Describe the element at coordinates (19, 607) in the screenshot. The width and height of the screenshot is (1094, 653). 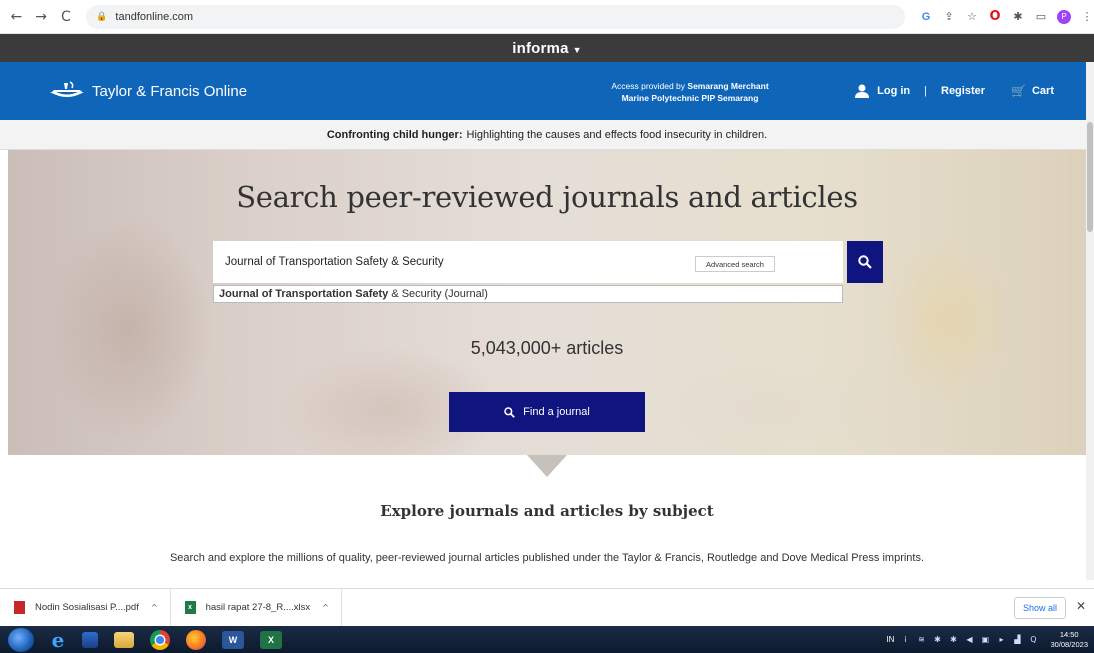
I see `pdf-file-icon` at that location.